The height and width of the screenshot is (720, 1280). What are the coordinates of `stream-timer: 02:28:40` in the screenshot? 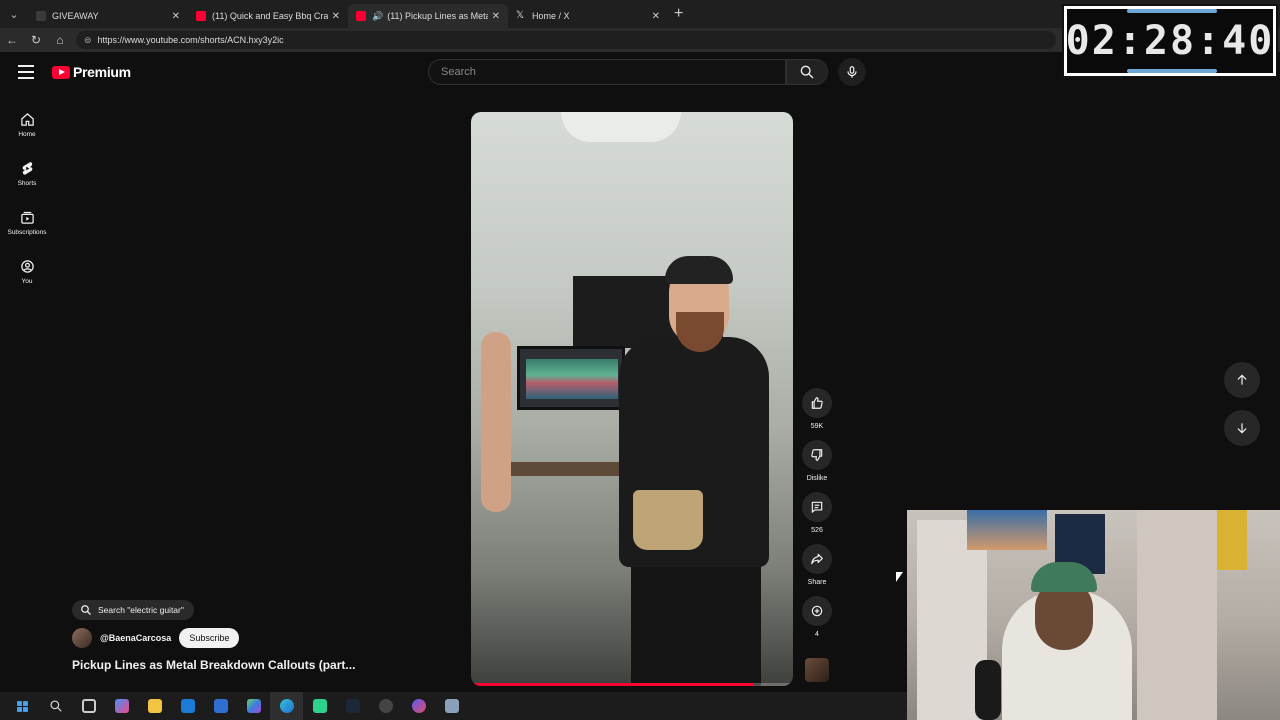 It's located at (1170, 41).